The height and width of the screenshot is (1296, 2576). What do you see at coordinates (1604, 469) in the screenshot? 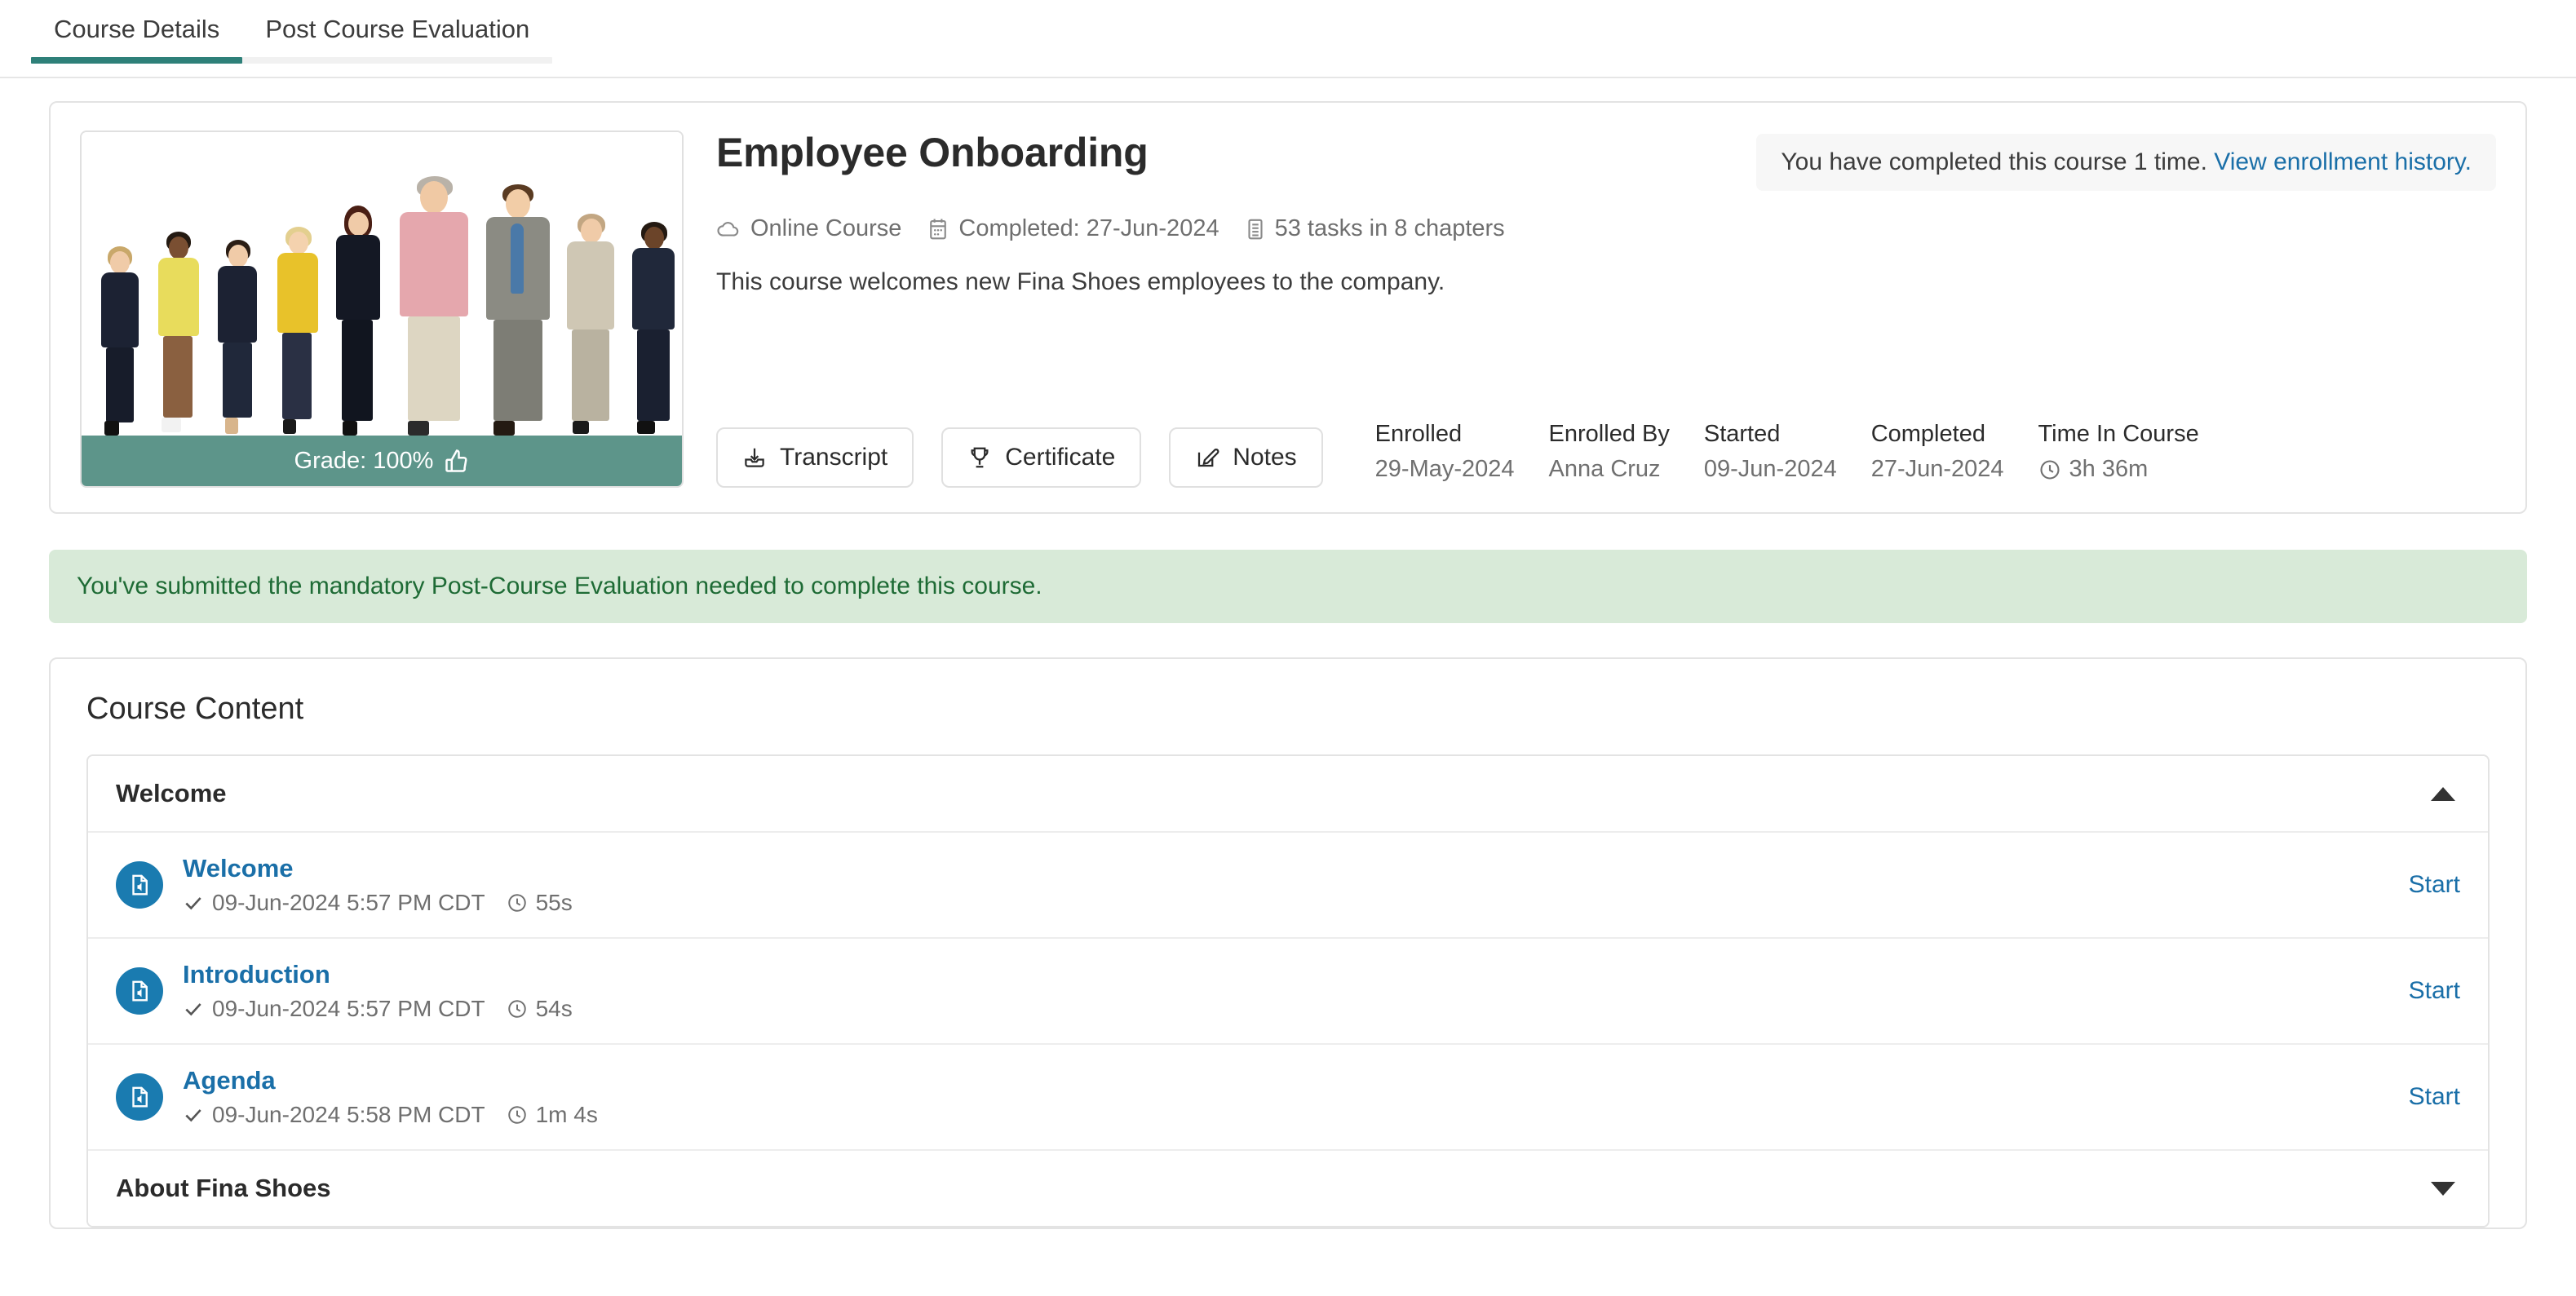
I see `stat-enrolled-by-value: Anna Cruz` at bounding box center [1604, 469].